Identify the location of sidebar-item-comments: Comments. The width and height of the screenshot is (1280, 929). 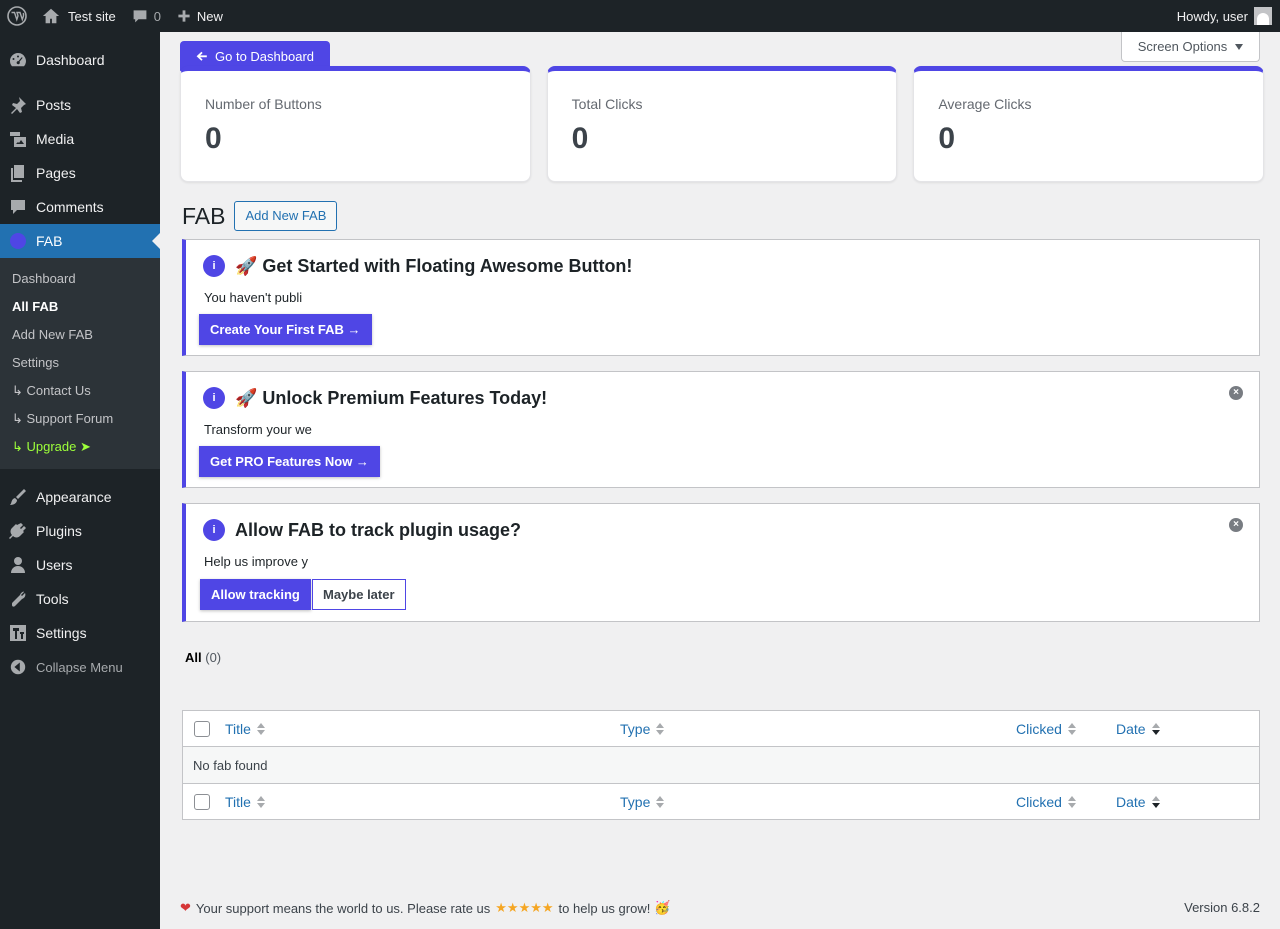
(80, 207).